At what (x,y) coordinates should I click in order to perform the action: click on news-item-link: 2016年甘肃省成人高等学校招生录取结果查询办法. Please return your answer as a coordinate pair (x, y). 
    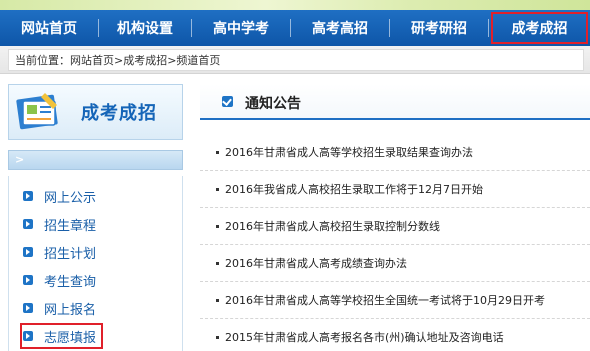
    Looking at the image, I should click on (349, 152).